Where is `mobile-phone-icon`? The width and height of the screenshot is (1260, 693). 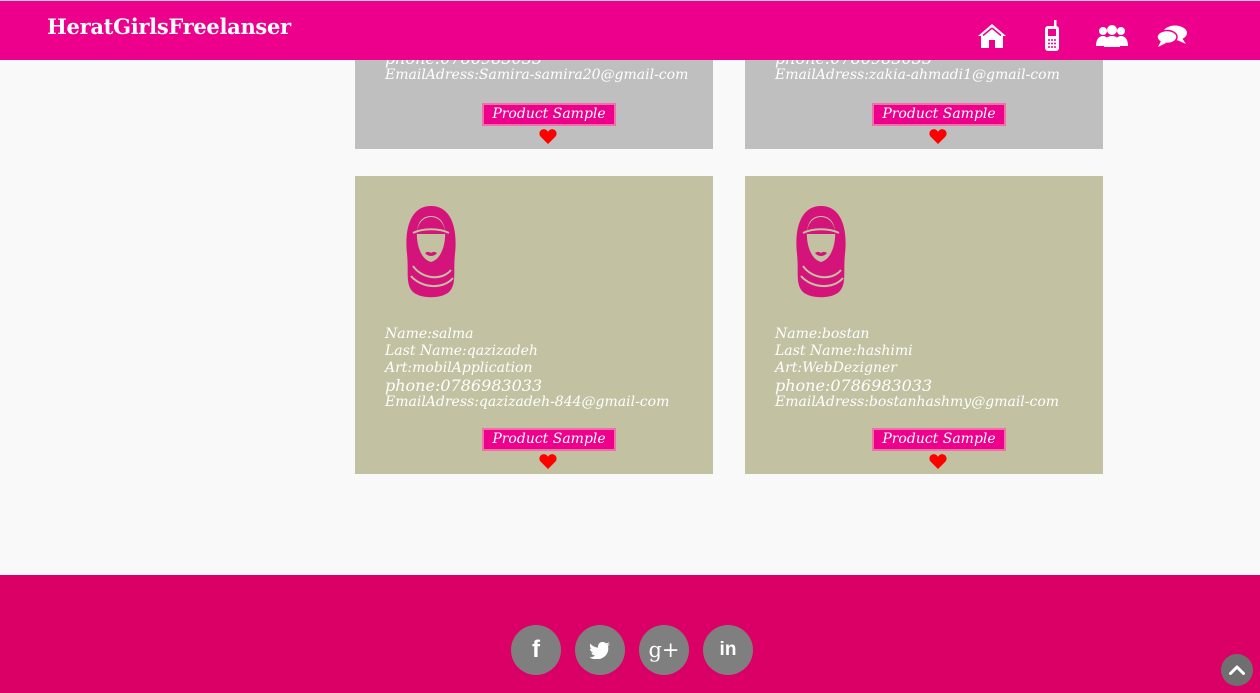
mobile-phone-icon is located at coordinates (1052, 36).